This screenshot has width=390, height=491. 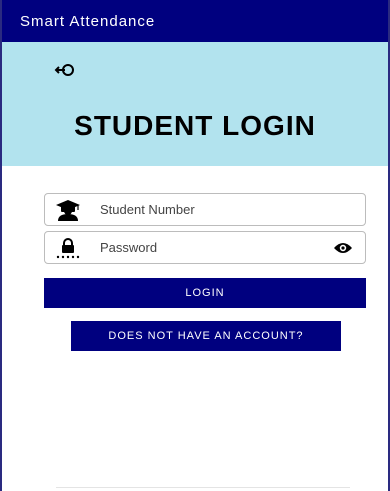 I want to click on password-field, so click(x=205, y=247).